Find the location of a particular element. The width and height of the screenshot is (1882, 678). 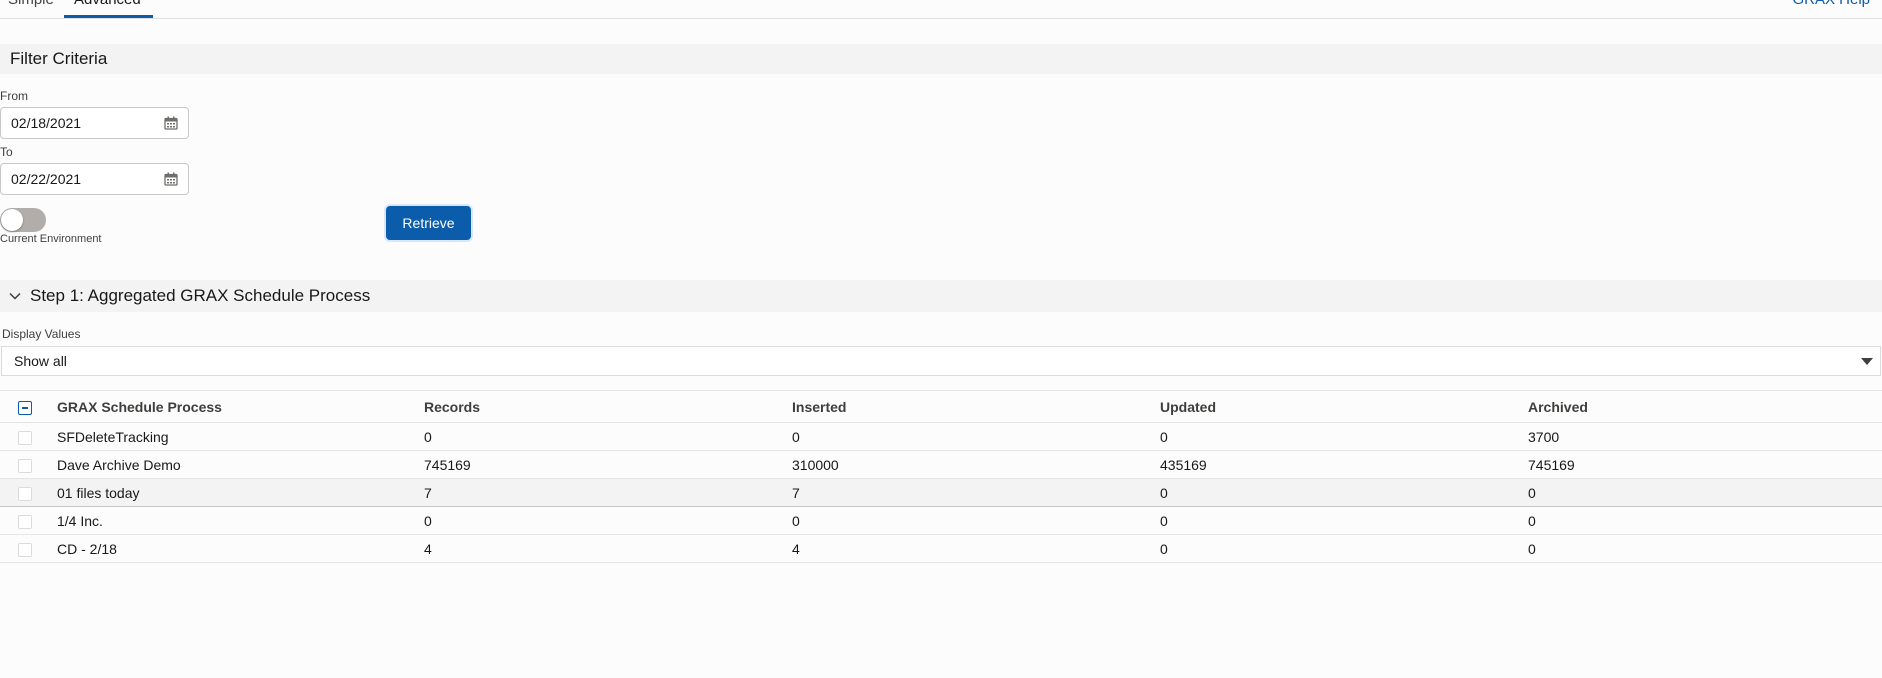

process-name: 01 files today is located at coordinates (98, 492).